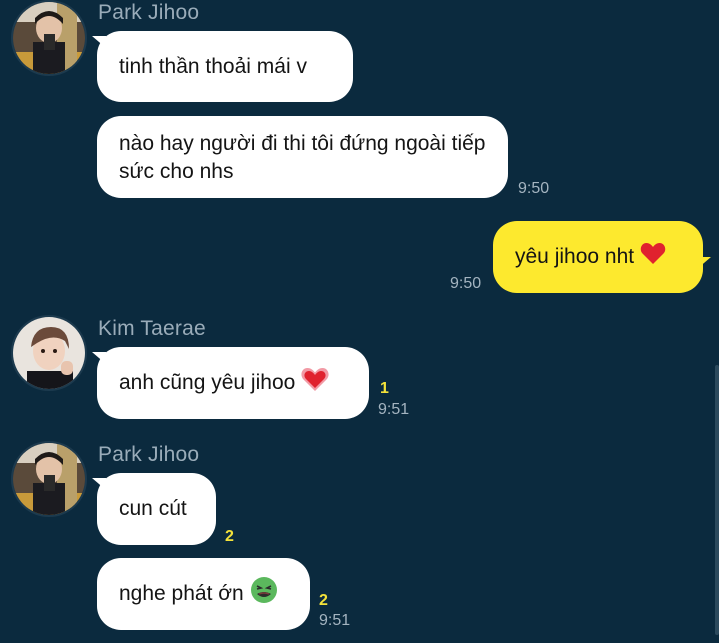 This screenshot has width=719, height=643. I want to click on message-bubble: nghe phát ớn, so click(203, 594).